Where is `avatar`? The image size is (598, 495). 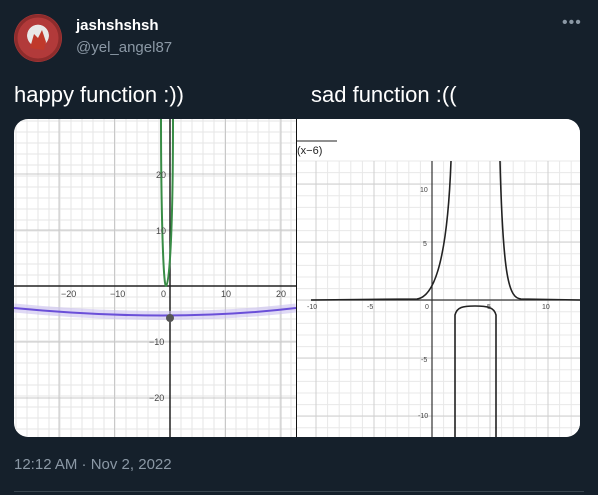
avatar is located at coordinates (38, 38).